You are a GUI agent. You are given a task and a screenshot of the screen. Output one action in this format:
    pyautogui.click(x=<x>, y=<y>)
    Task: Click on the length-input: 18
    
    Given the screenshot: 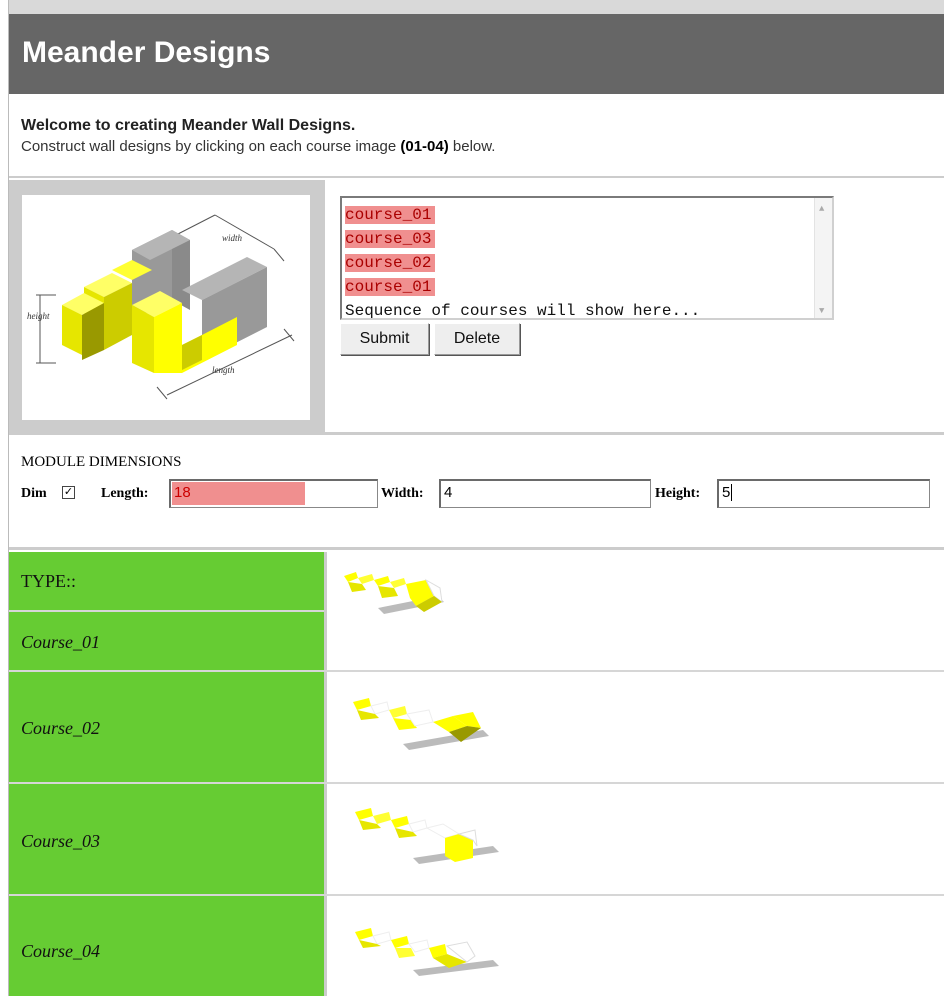 What is the action you would take?
    pyautogui.click(x=273, y=493)
    